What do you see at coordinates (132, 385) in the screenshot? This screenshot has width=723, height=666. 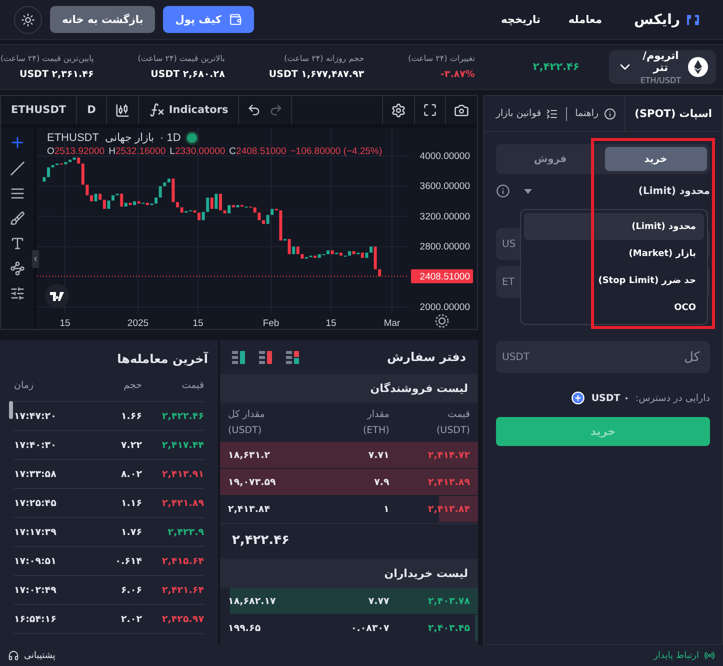 I see `column-header: حجم` at bounding box center [132, 385].